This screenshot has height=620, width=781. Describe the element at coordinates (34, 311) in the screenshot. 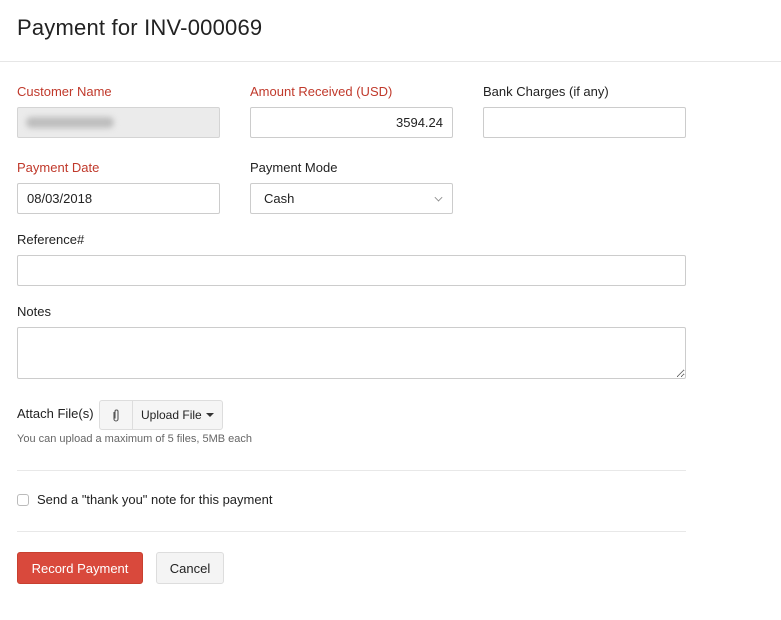

I see `notes-label: Notes` at that location.